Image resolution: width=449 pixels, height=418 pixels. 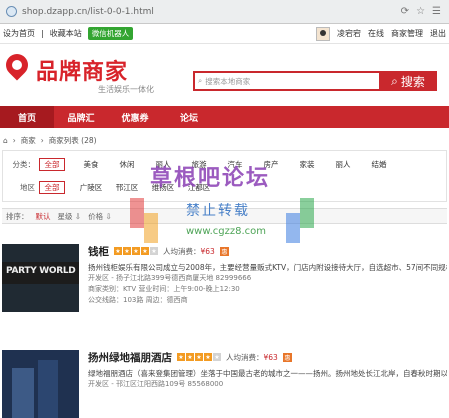 I want to click on sort-stars: 星级 ⇩, so click(x=70, y=216).